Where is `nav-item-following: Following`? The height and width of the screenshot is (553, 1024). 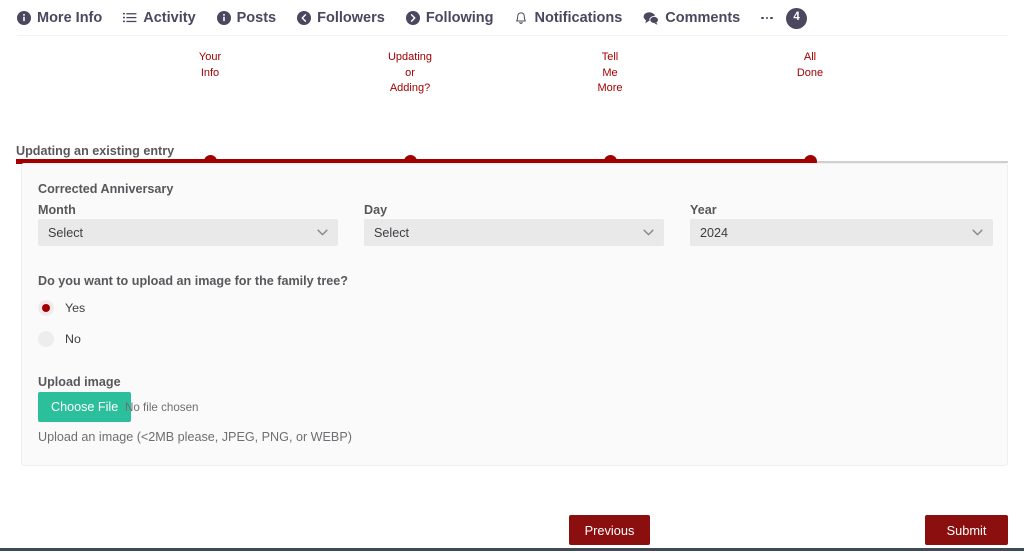
nav-item-following: Following is located at coordinates (449, 17).